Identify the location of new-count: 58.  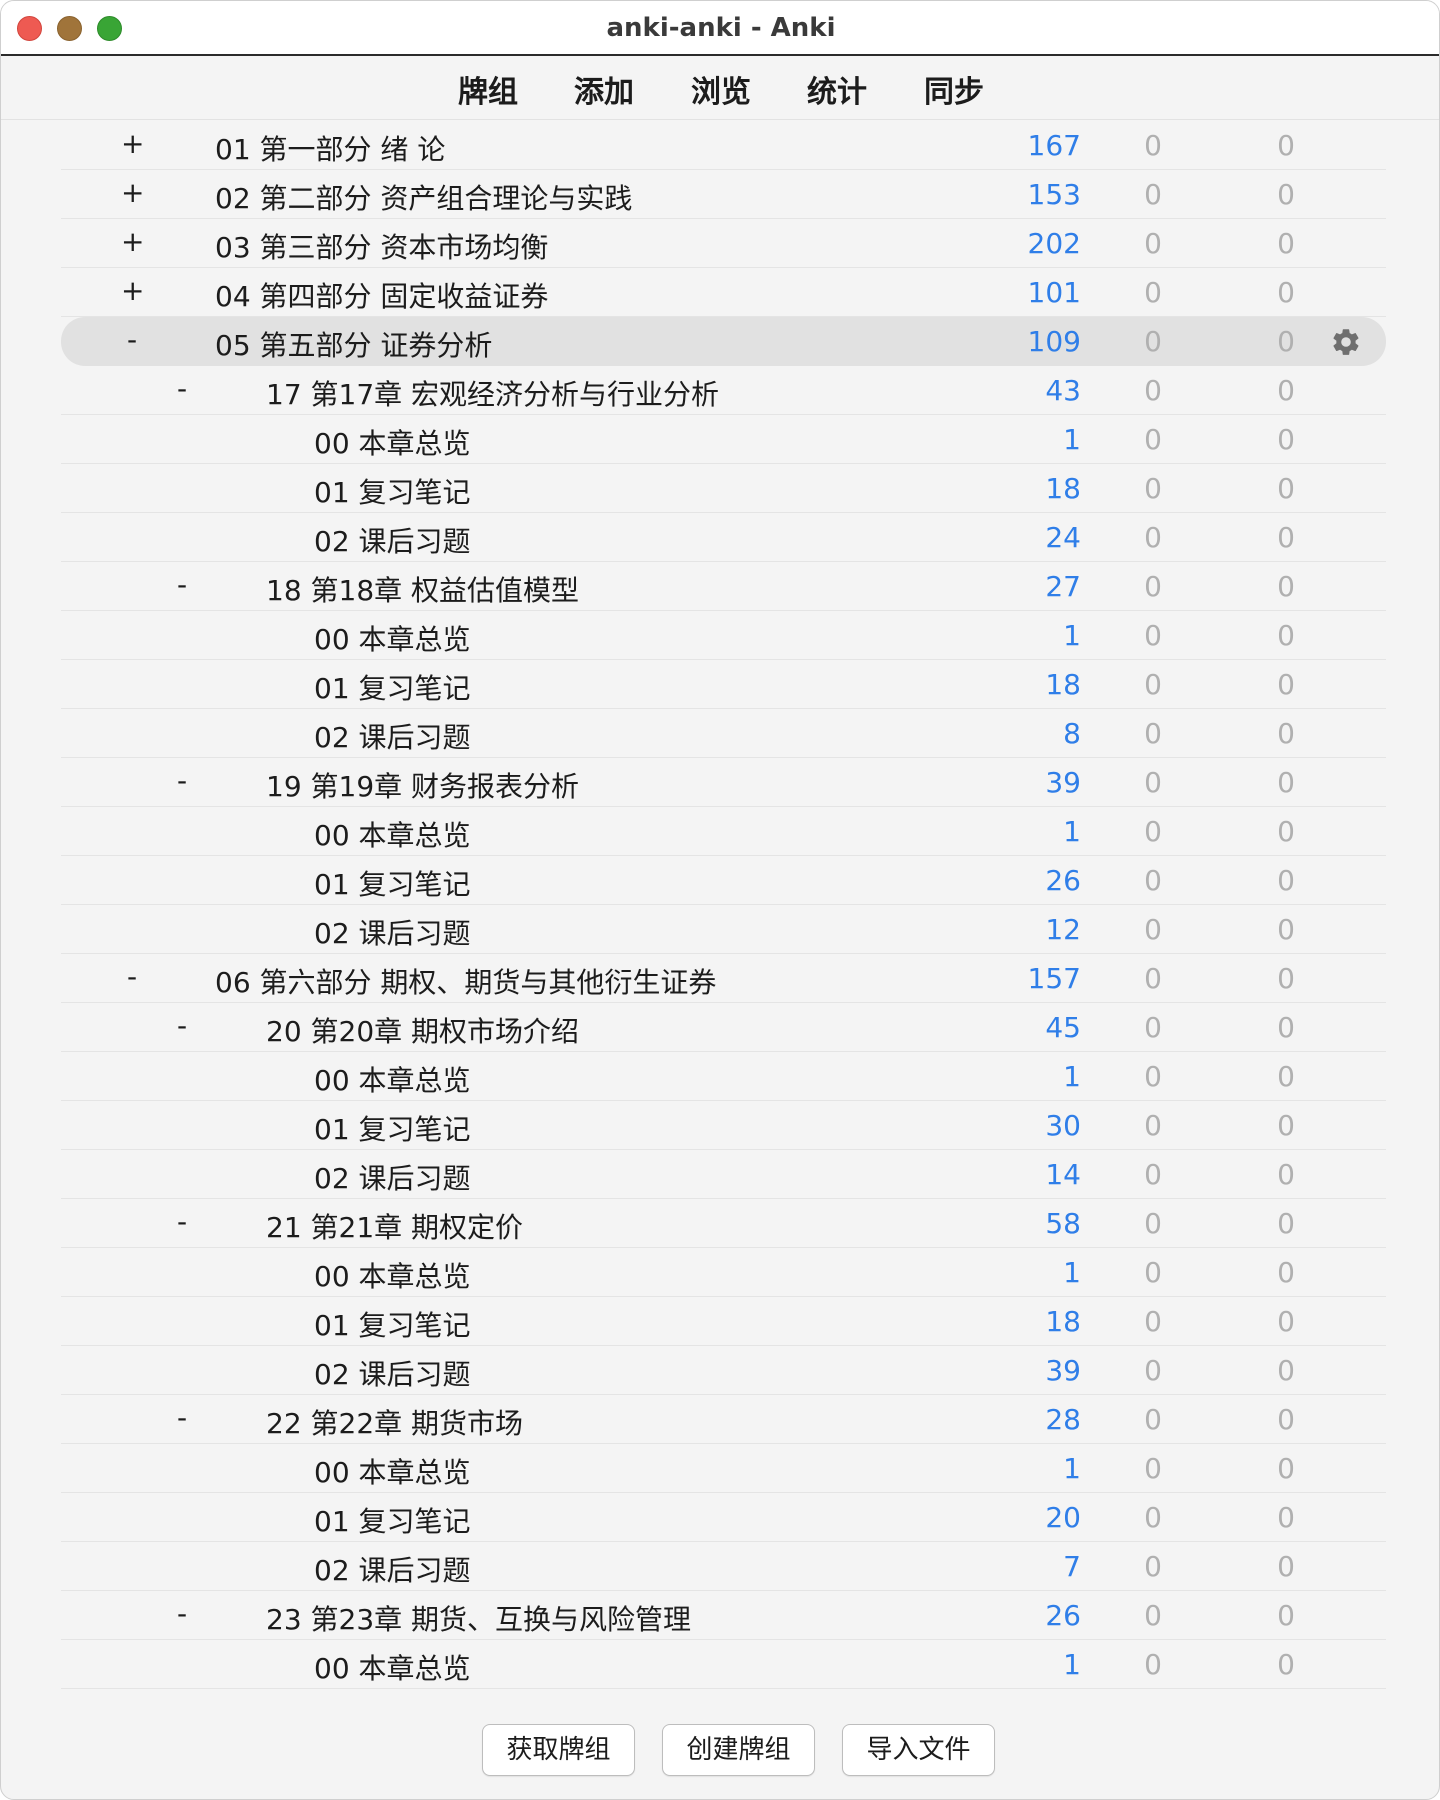
(1063, 1223).